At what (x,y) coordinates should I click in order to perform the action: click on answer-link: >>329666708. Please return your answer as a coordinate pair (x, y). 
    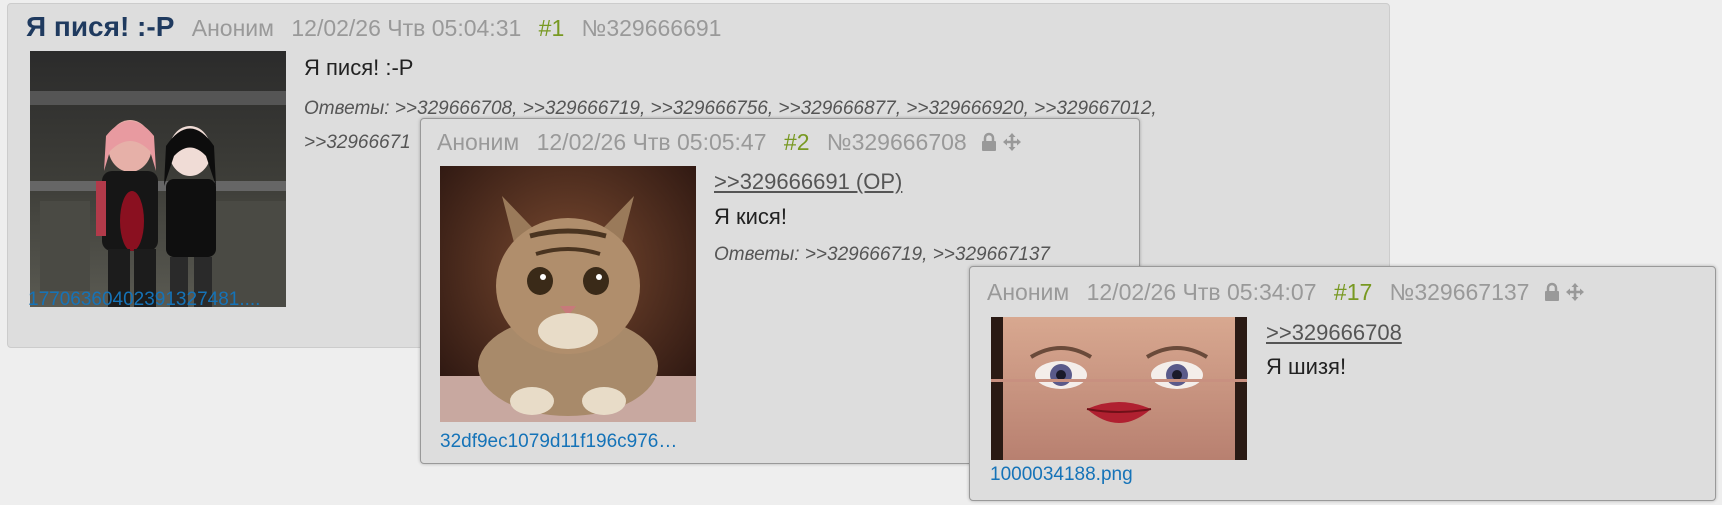
    Looking at the image, I should click on (453, 108).